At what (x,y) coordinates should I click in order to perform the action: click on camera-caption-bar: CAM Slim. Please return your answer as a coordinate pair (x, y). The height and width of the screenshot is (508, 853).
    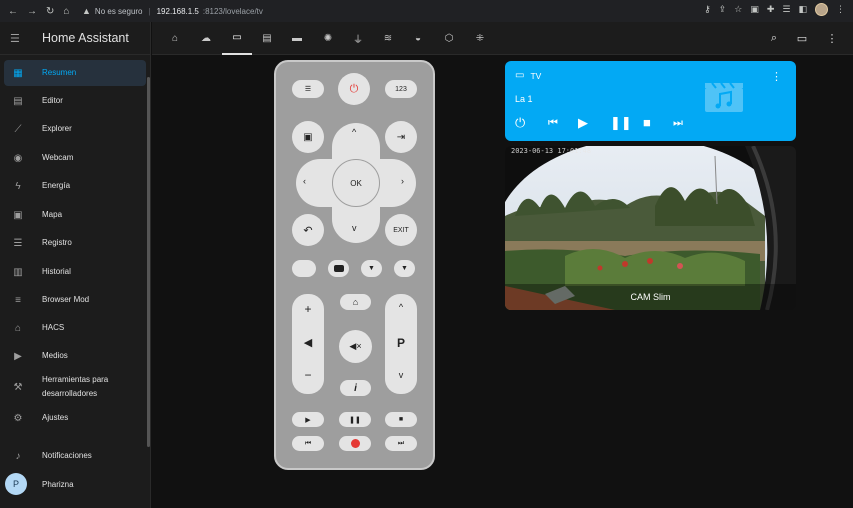
    Looking at the image, I should click on (650, 297).